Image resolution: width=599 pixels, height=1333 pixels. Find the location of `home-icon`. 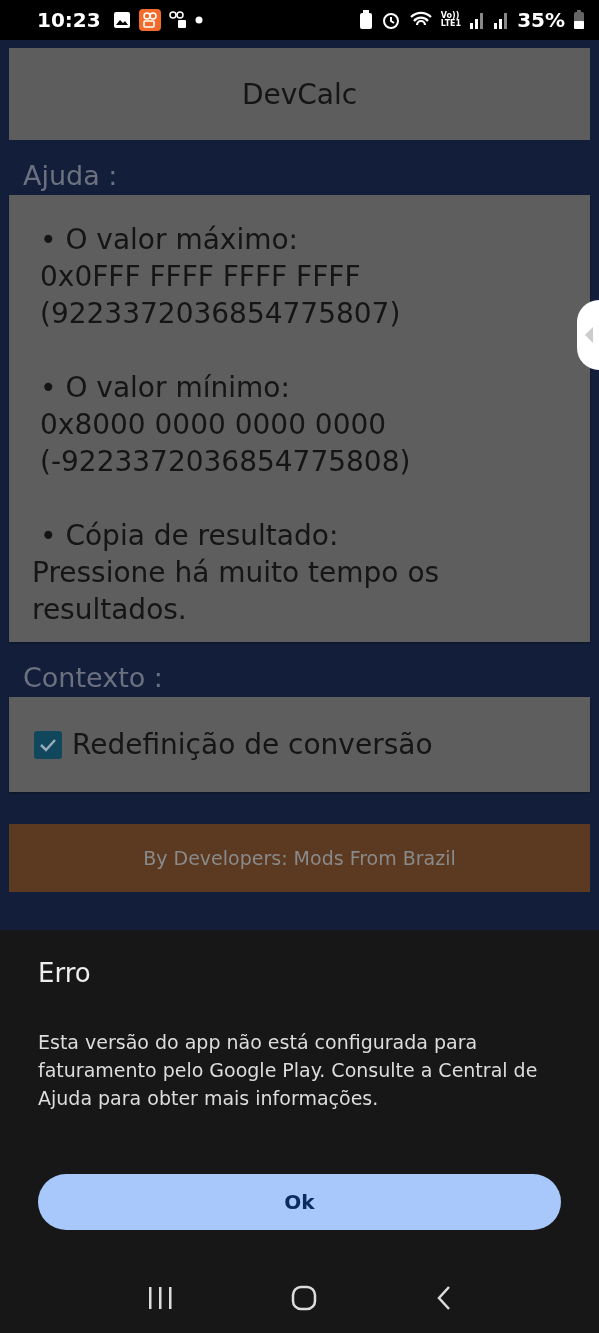

home-icon is located at coordinates (304, 1298).